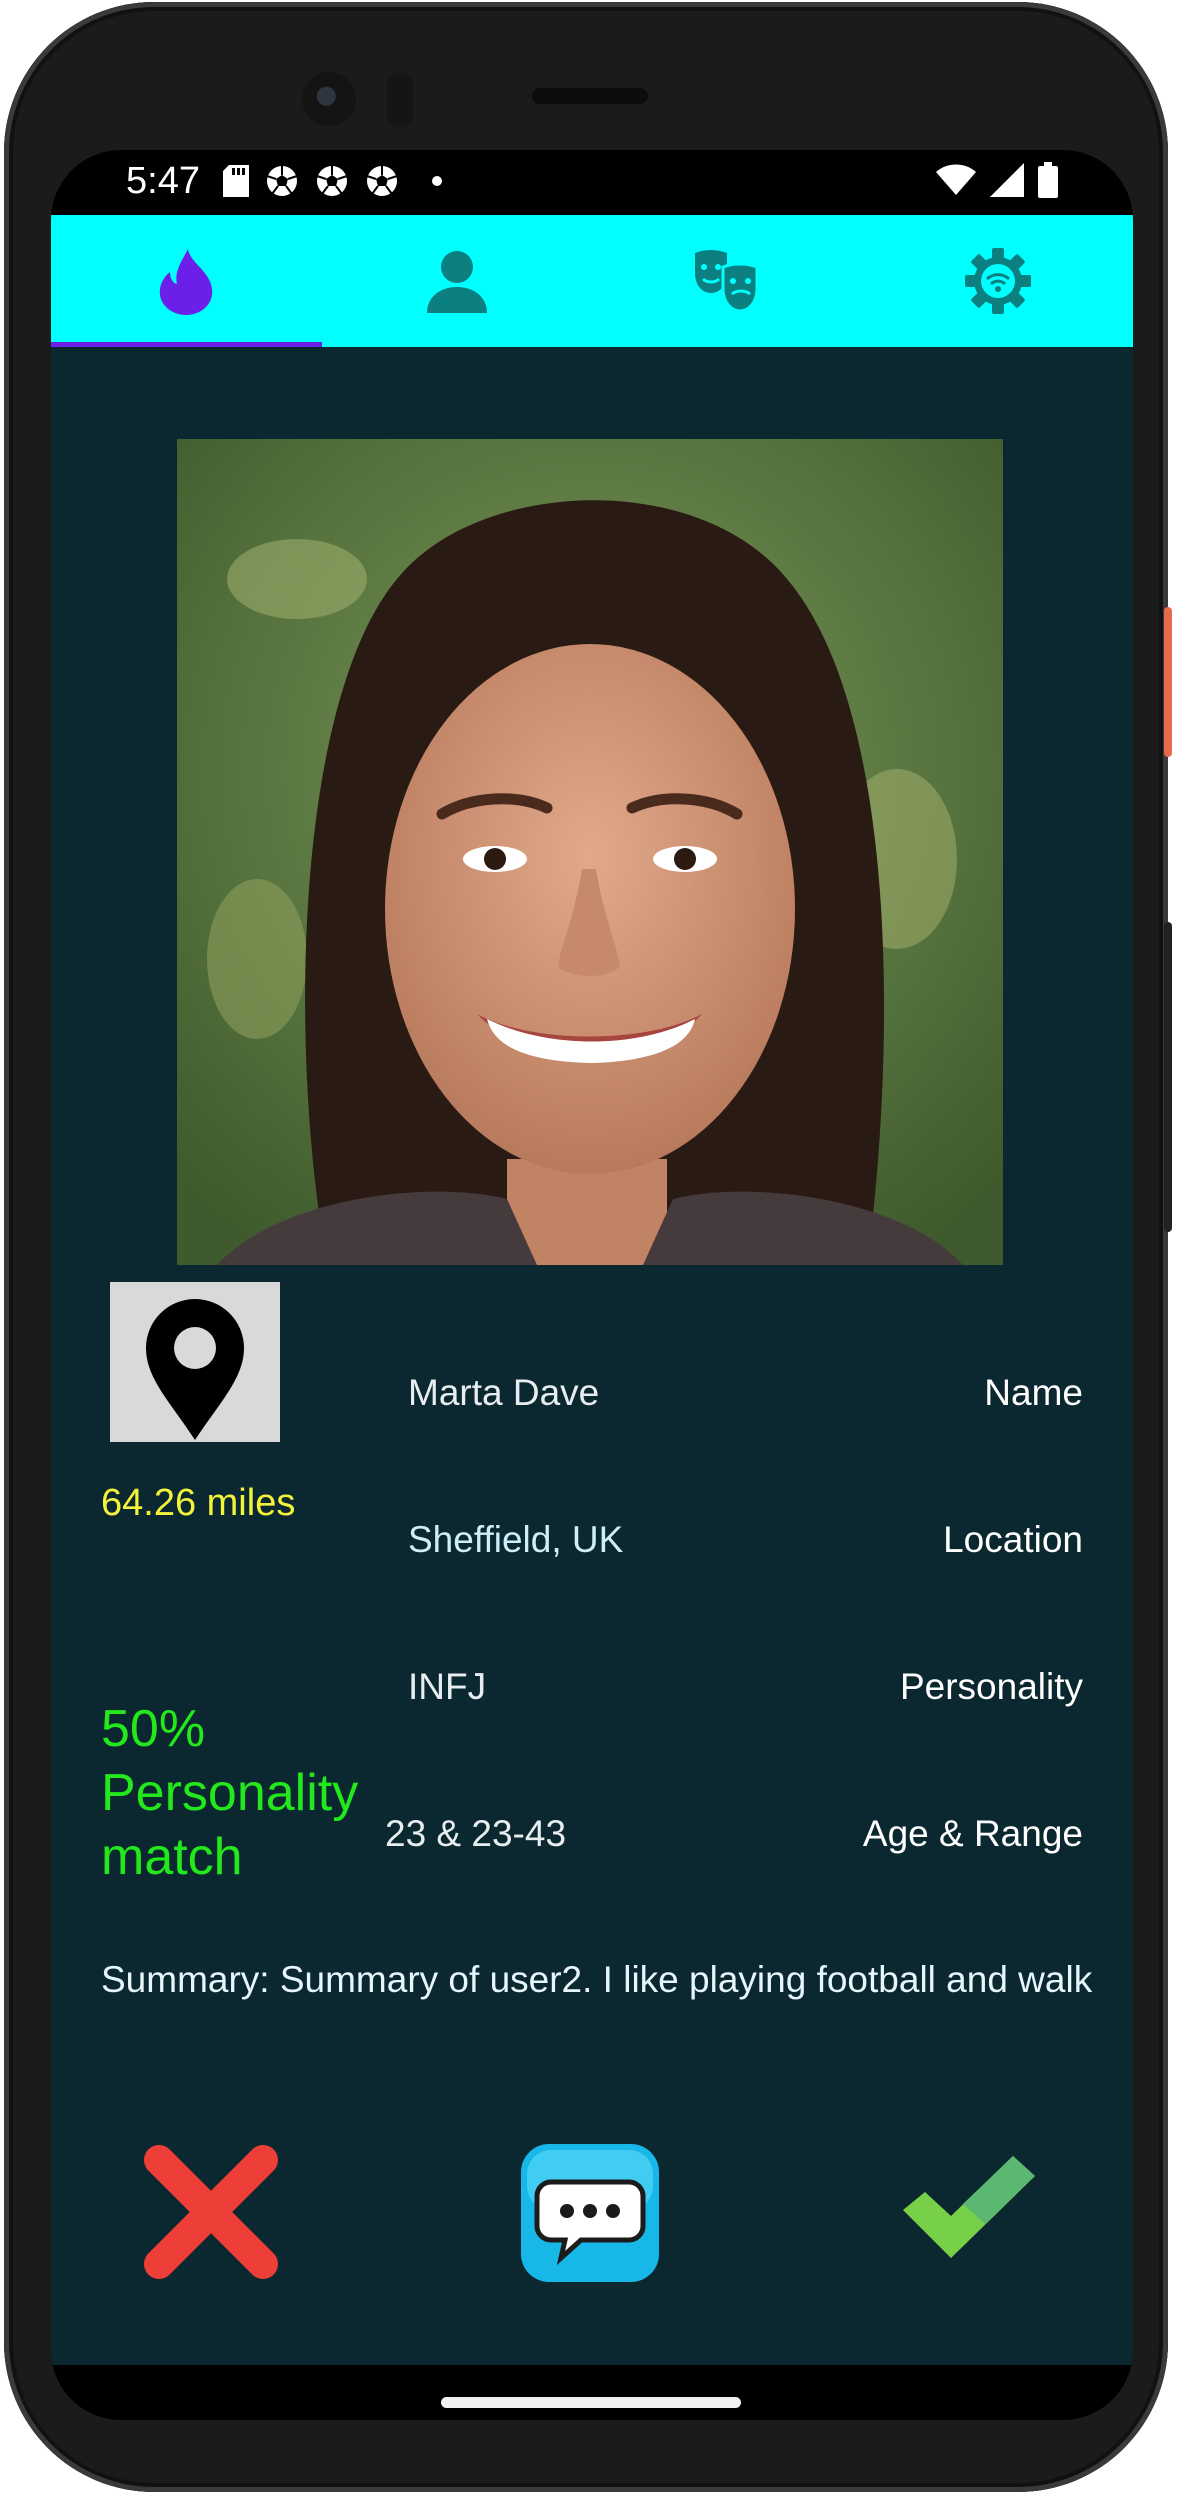  I want to click on map-pin-icon, so click(195, 1369).